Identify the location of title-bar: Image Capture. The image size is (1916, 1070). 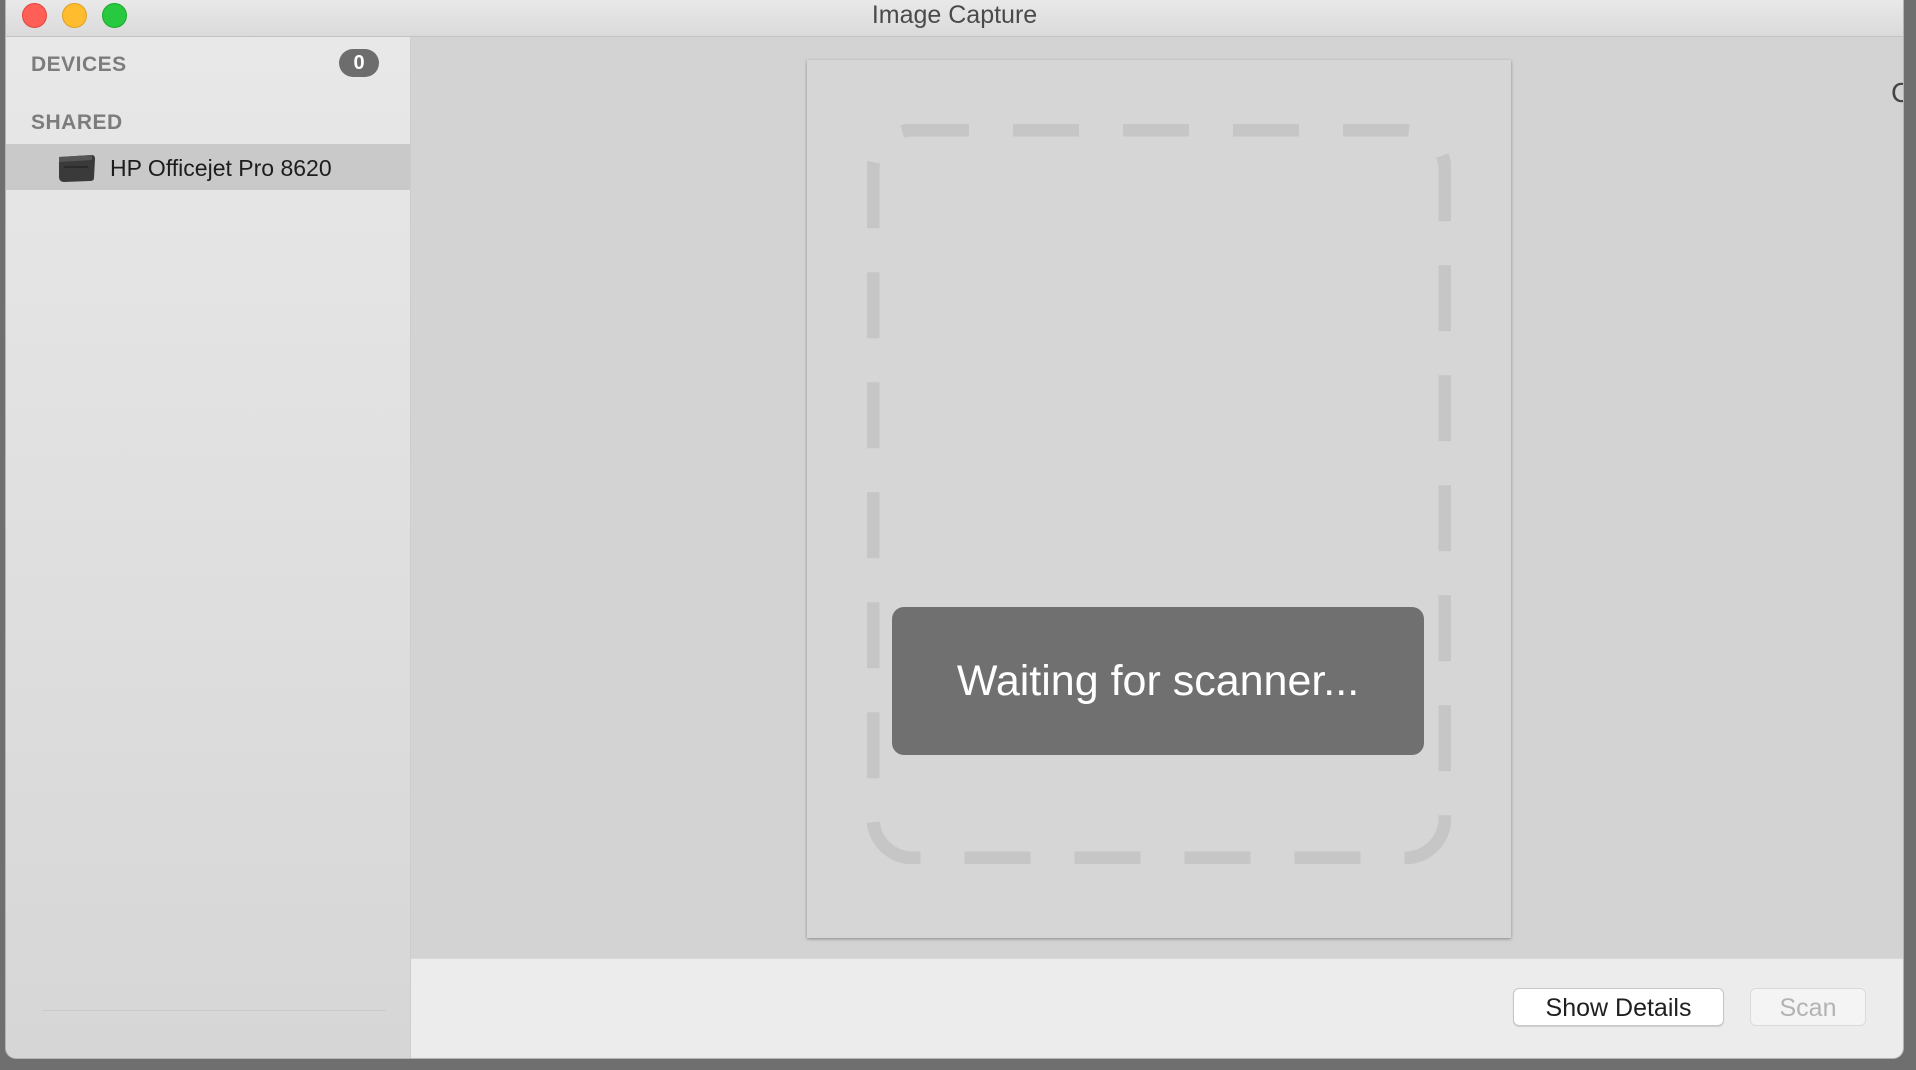
(954, 18).